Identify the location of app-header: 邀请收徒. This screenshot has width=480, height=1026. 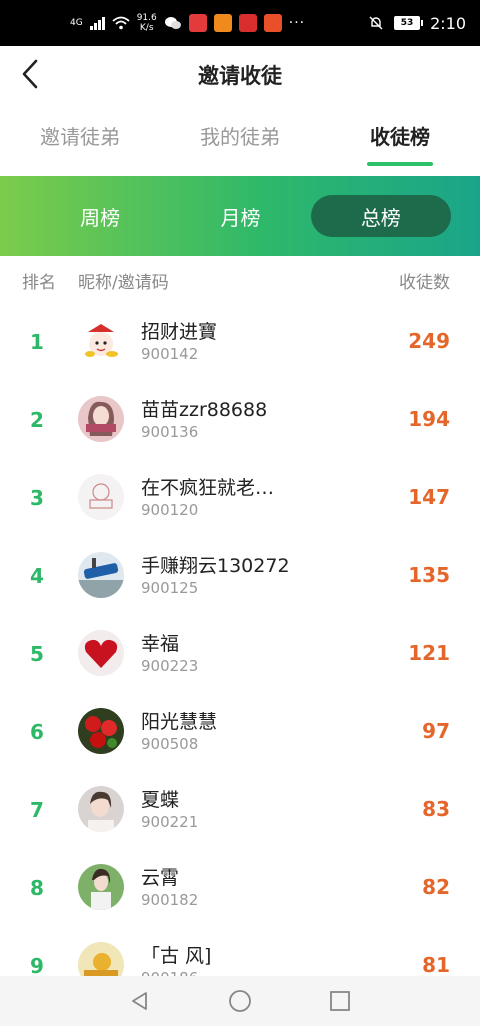
(240, 75).